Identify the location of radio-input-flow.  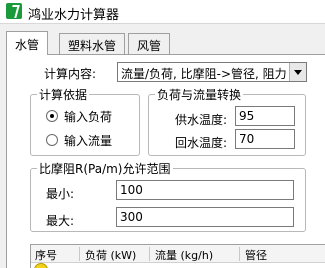
(52, 140).